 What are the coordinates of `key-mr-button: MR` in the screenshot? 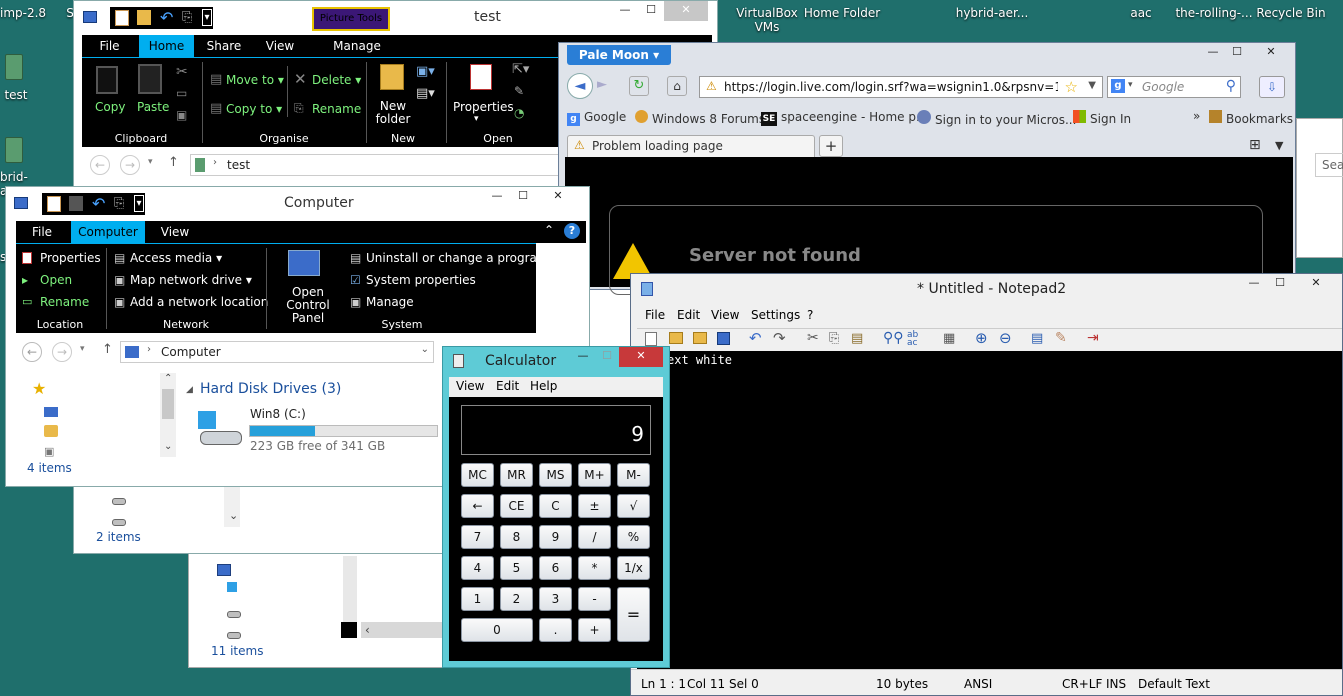 It's located at (516, 475).